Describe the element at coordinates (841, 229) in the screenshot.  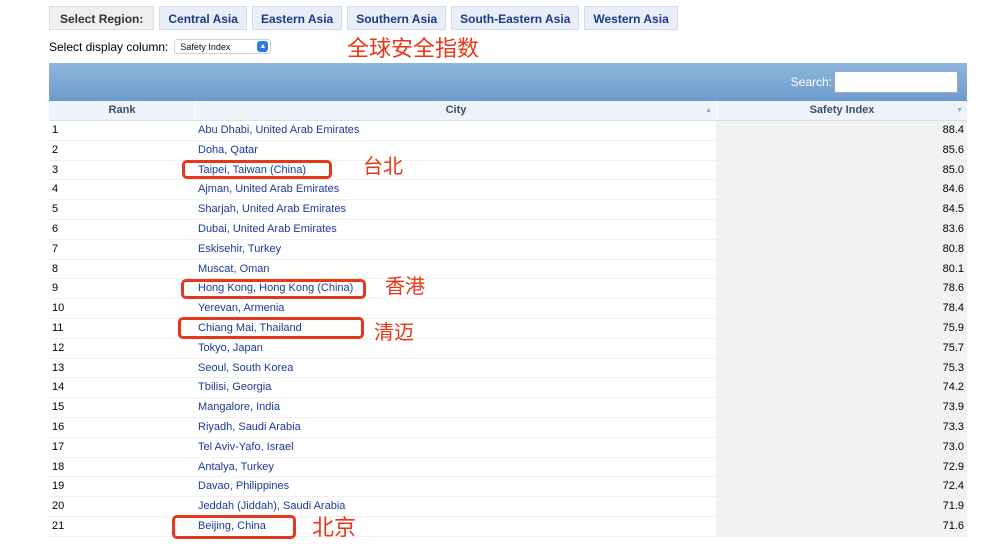
I see `safety-index-cell: 83.6` at that location.